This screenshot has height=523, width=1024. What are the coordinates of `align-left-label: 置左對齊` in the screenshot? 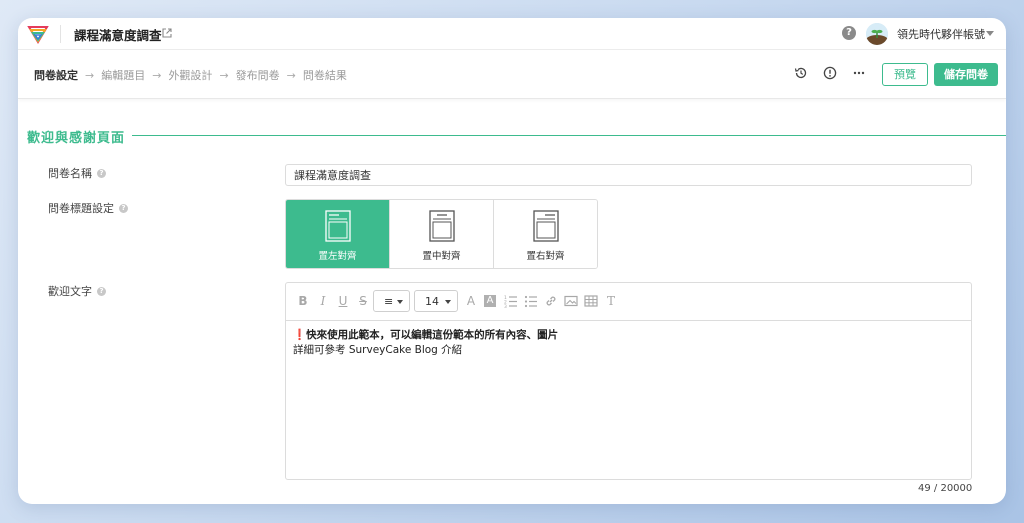 It's located at (337, 256).